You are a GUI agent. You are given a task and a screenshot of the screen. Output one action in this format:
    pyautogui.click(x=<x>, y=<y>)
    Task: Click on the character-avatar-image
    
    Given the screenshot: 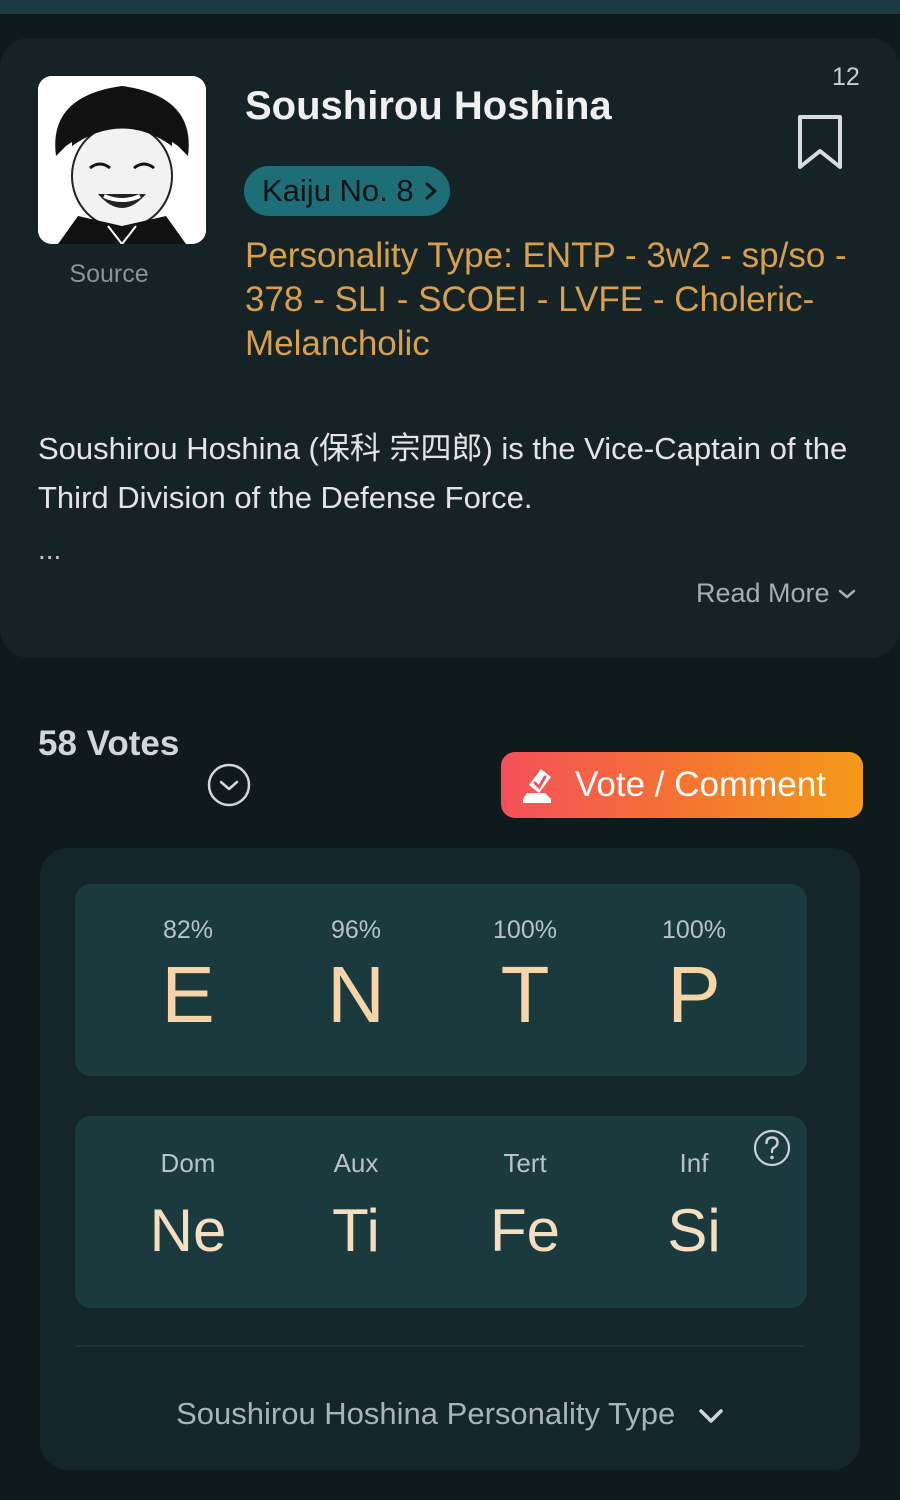 What is the action you would take?
    pyautogui.click(x=122, y=160)
    